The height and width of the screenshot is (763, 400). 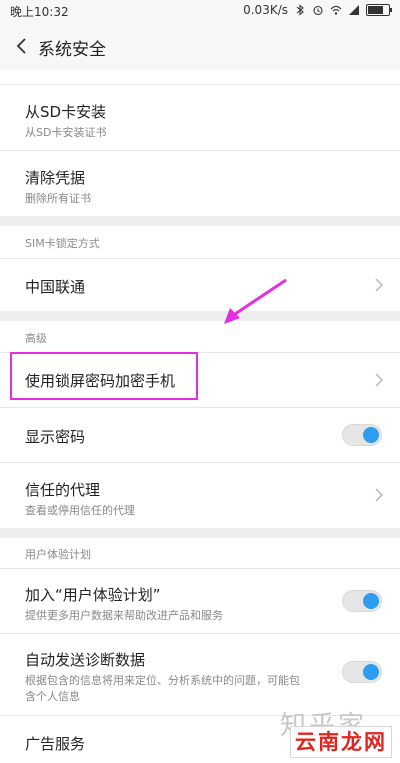 I want to click on auto-diagnostics-subtitle-line2: 含个人信息, so click(x=52, y=696).